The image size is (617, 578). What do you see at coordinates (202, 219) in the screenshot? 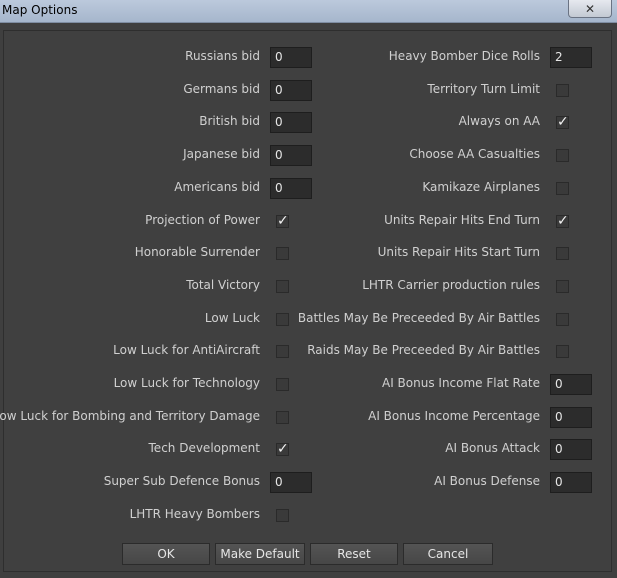
I see `projection-of-power-label: Projection of Power` at bounding box center [202, 219].